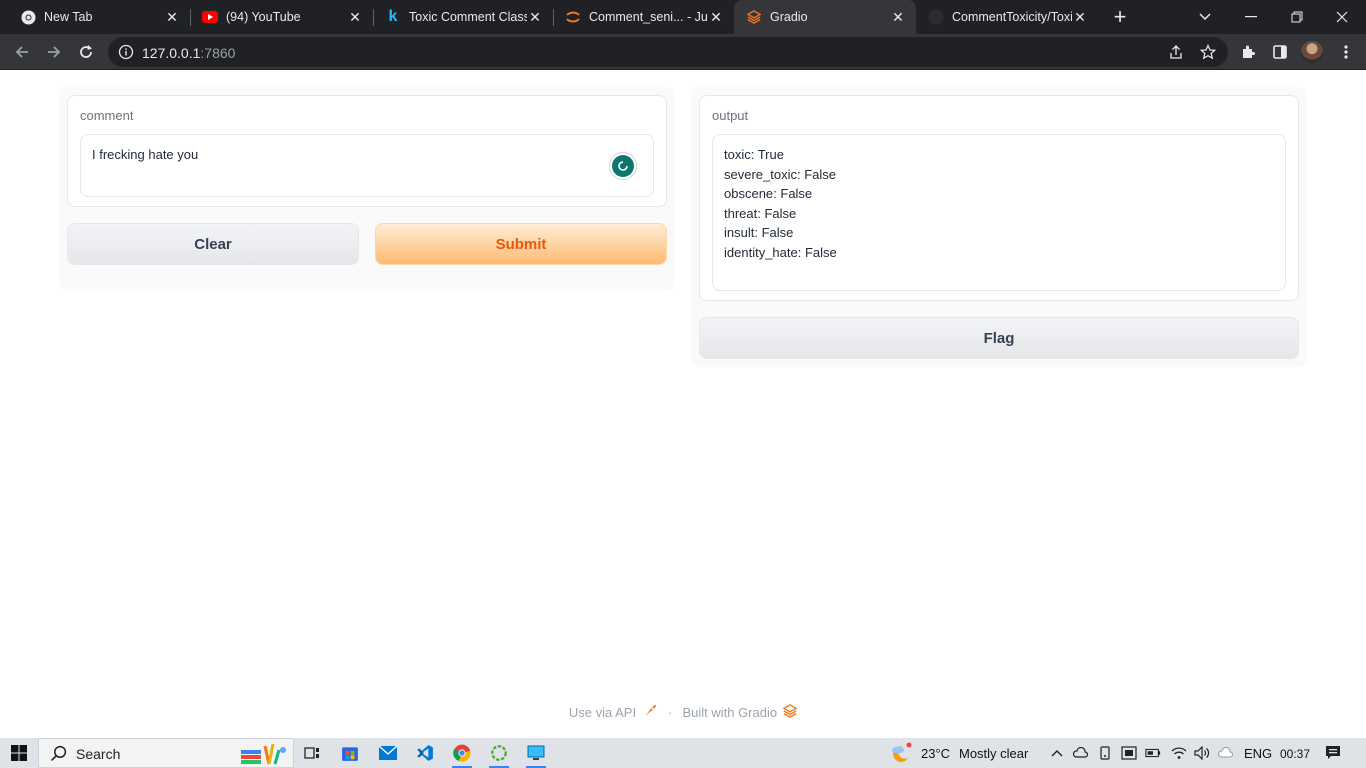 The image size is (1366, 768). What do you see at coordinates (1057, 753) in the screenshot?
I see `chevron-up-icon` at bounding box center [1057, 753].